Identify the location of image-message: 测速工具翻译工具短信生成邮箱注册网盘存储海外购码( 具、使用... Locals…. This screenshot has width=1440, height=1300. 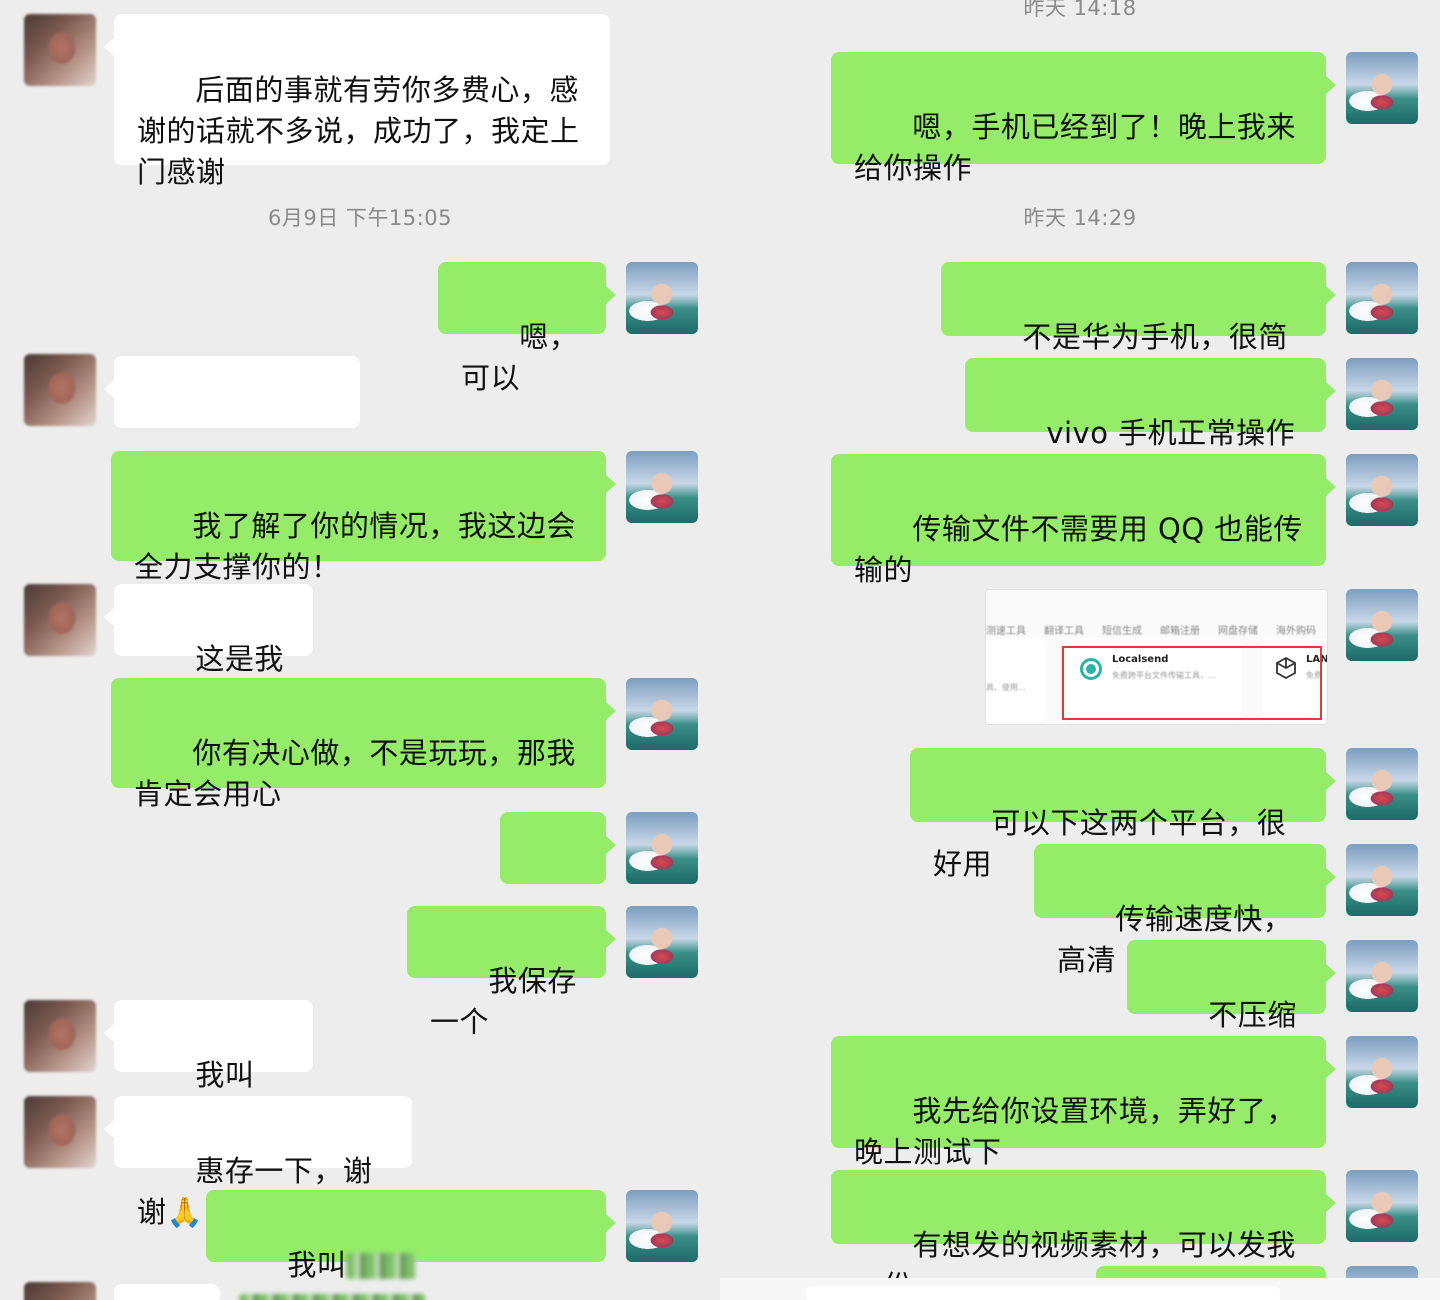
(1156, 657).